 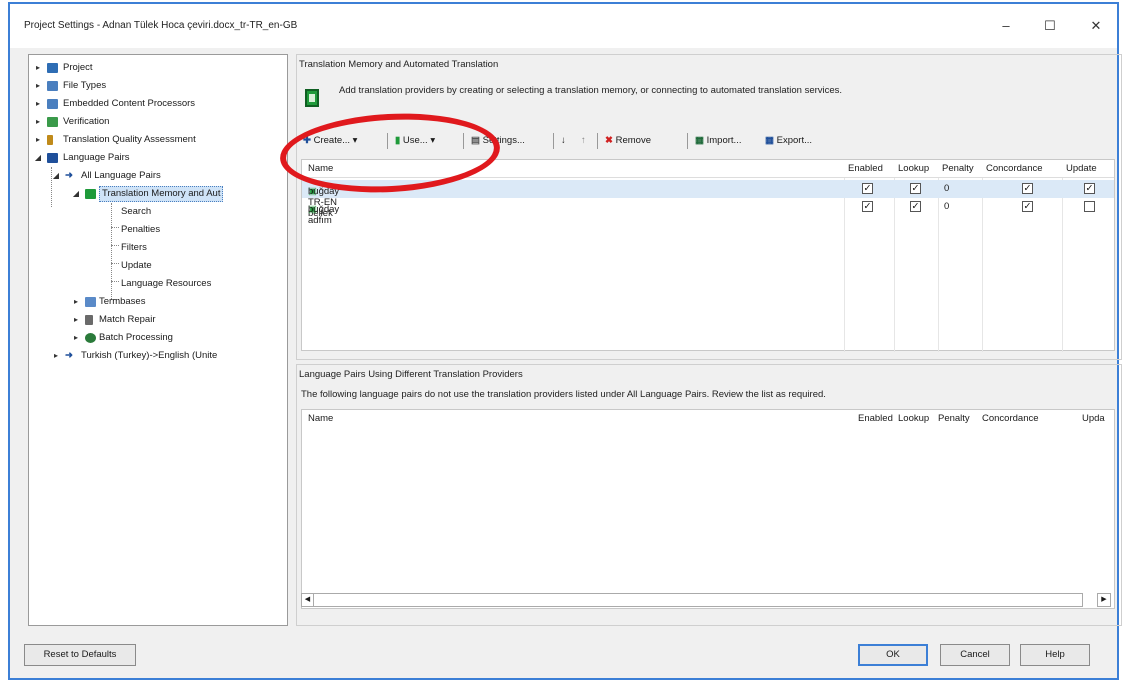 I want to click on import-icon: ▦, so click(x=701, y=140).